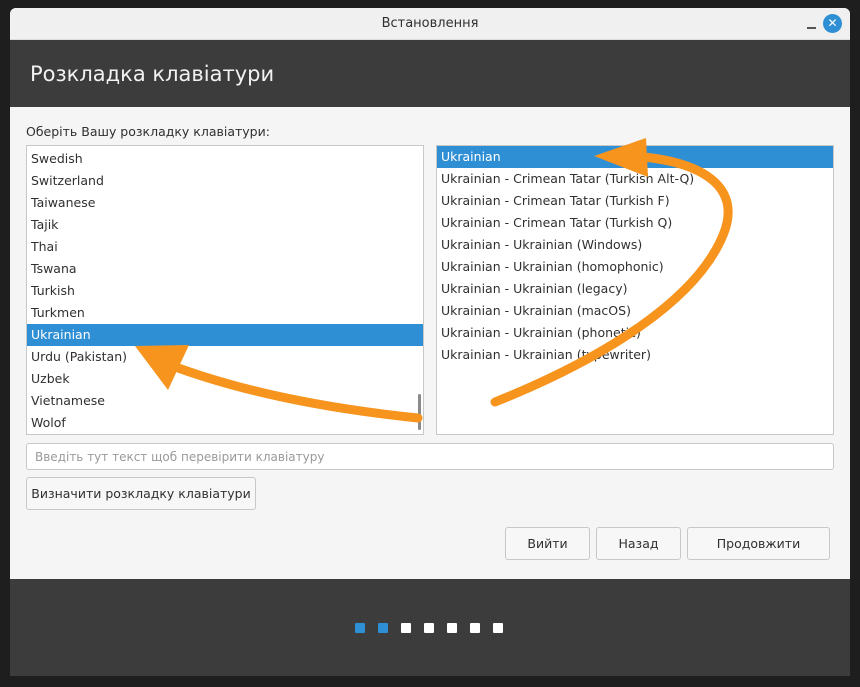 The height and width of the screenshot is (687, 860). What do you see at coordinates (148, 131) in the screenshot?
I see `layout-prompt: Оберіть Вашу розкладку клавіатури:` at bounding box center [148, 131].